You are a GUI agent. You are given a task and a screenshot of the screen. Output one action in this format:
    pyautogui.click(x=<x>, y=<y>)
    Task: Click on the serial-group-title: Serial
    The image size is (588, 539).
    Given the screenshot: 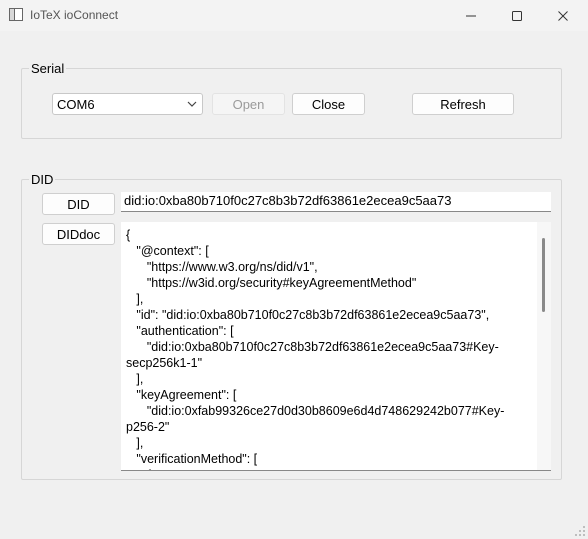 What is the action you would take?
    pyautogui.click(x=48, y=68)
    